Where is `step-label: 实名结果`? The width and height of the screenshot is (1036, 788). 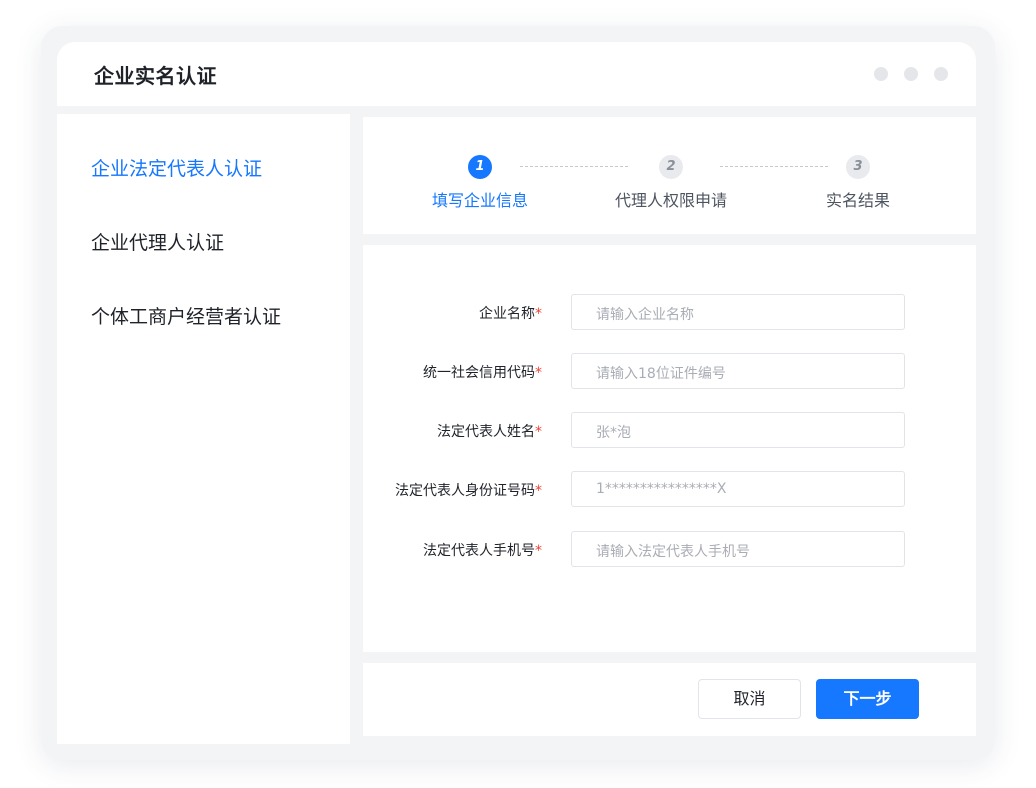
step-label: 实名结果 is located at coordinates (857, 200).